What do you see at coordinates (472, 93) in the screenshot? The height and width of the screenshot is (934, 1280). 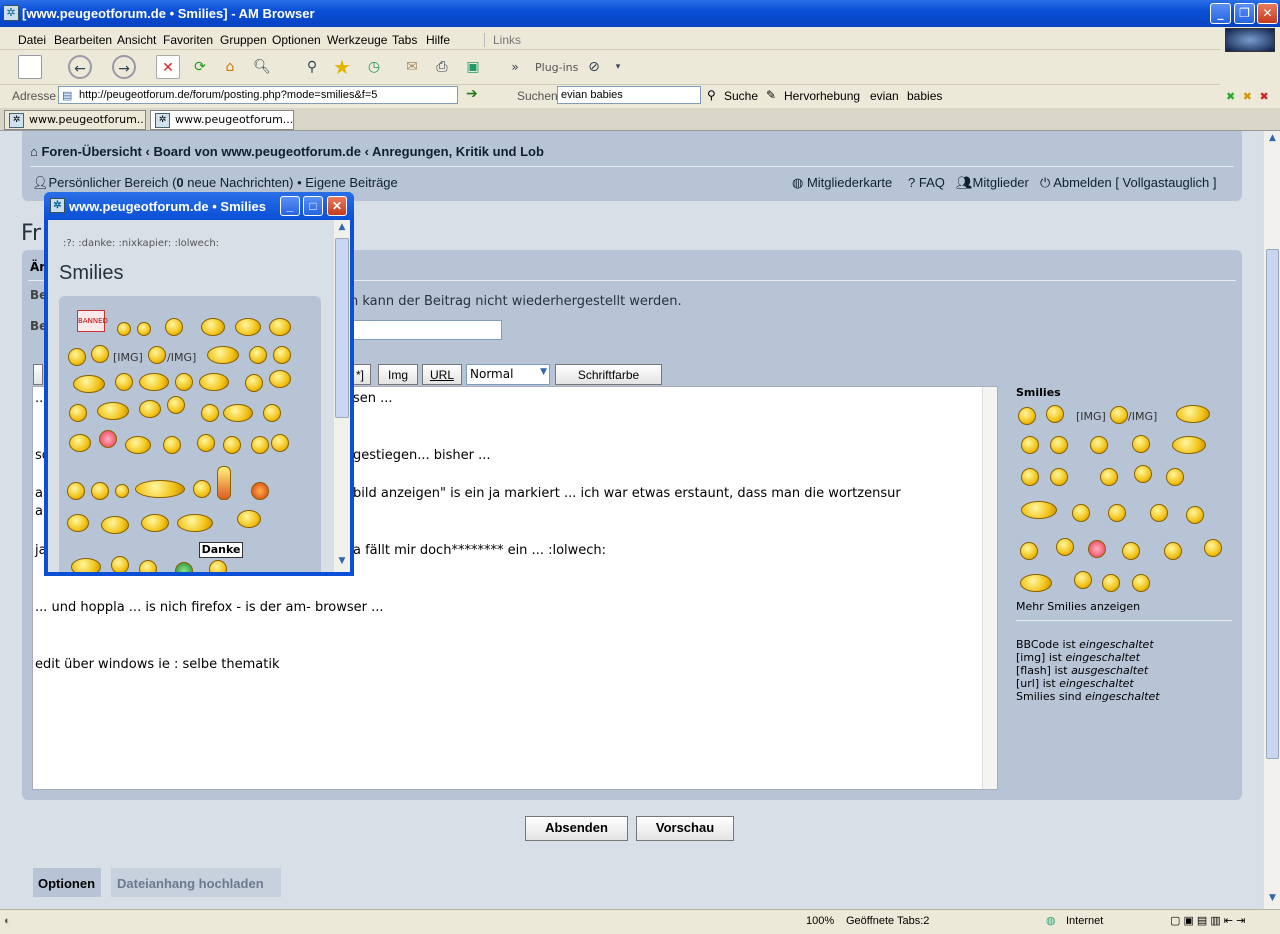 I see `go-icon: ➔` at bounding box center [472, 93].